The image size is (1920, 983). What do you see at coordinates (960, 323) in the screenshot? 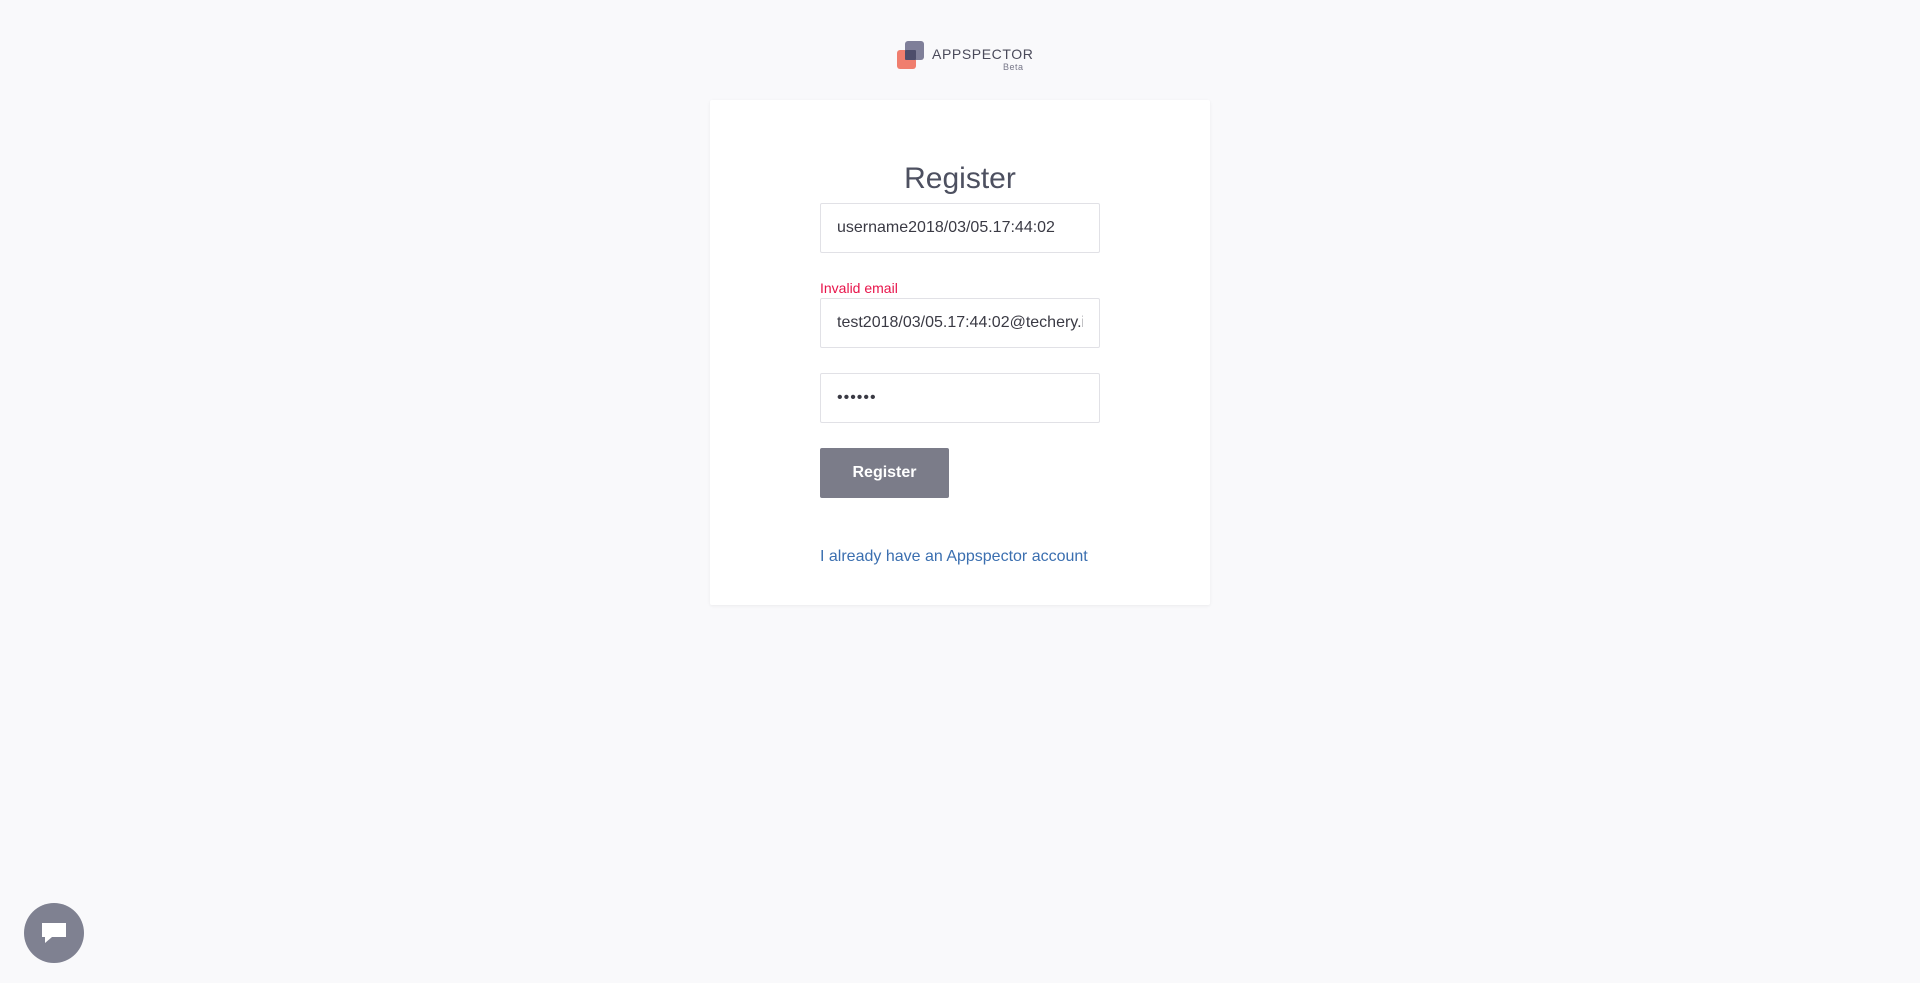
I see `email-input` at bounding box center [960, 323].